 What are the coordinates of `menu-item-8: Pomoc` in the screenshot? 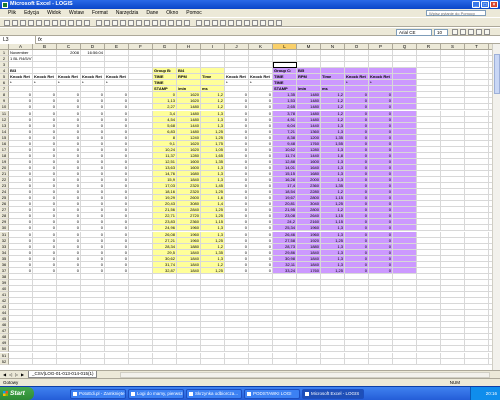 It's located at (194, 13).